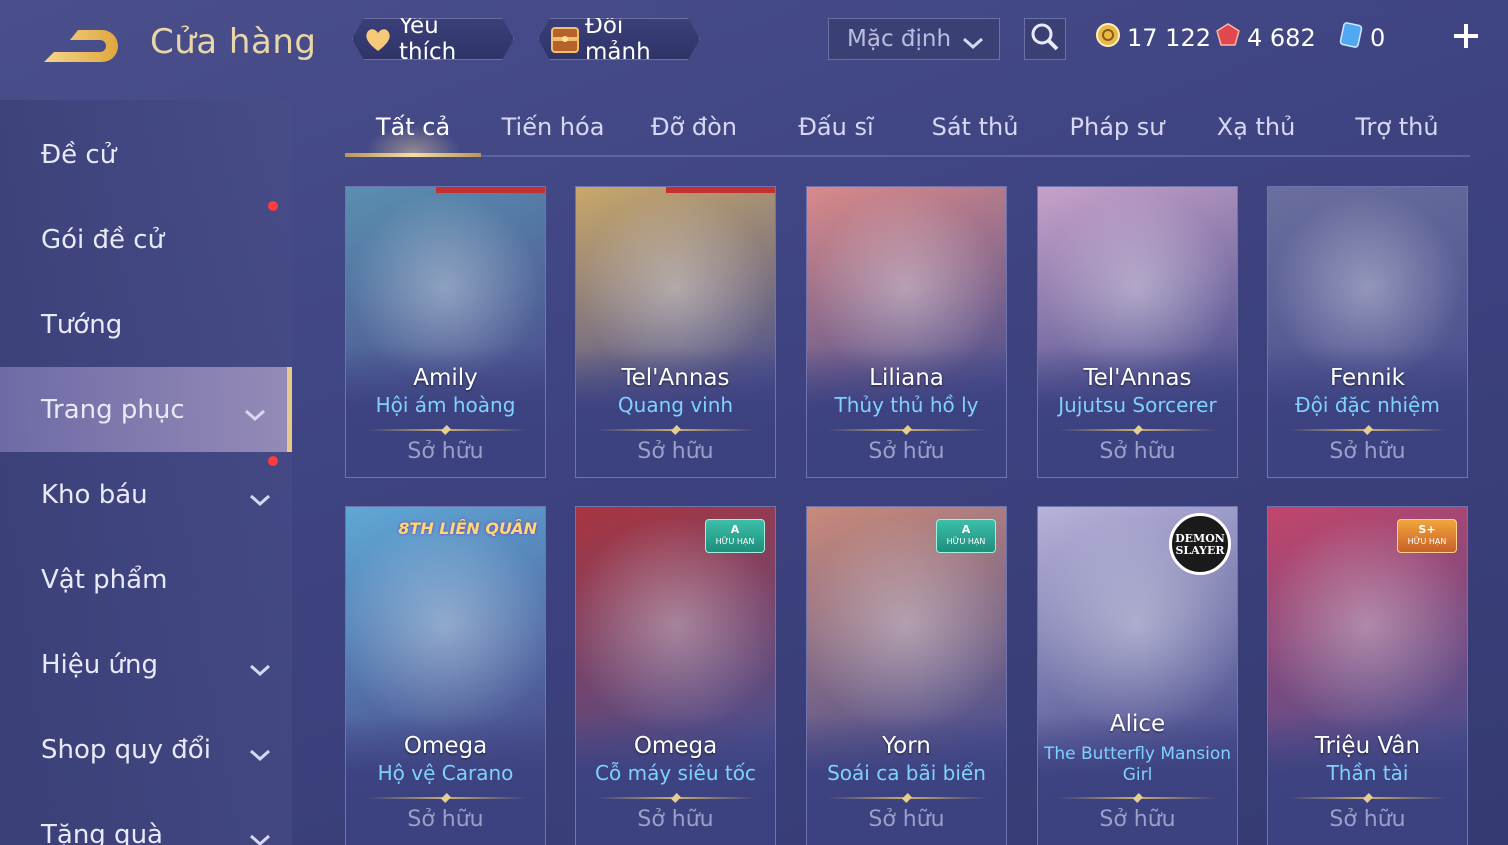  Describe the element at coordinates (1137, 405) in the screenshot. I see `skin-name: Jujutsu Sorcerer` at that location.